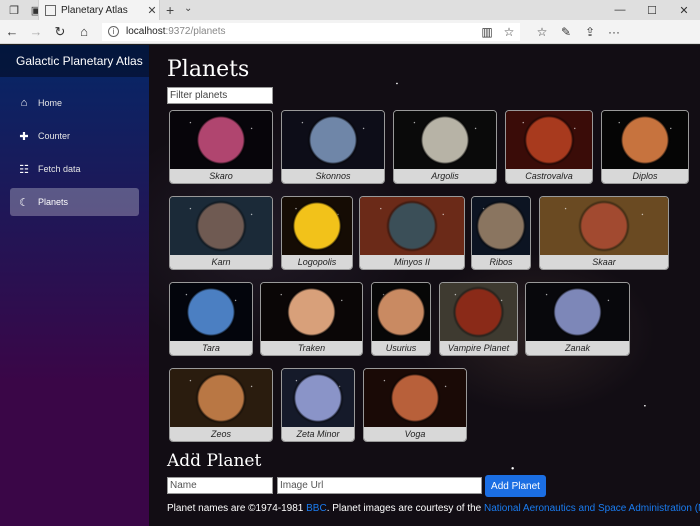 The height and width of the screenshot is (526, 700). What do you see at coordinates (405, 508) in the screenshot?
I see `footer-text: . Planet images are courtesy of the` at bounding box center [405, 508].